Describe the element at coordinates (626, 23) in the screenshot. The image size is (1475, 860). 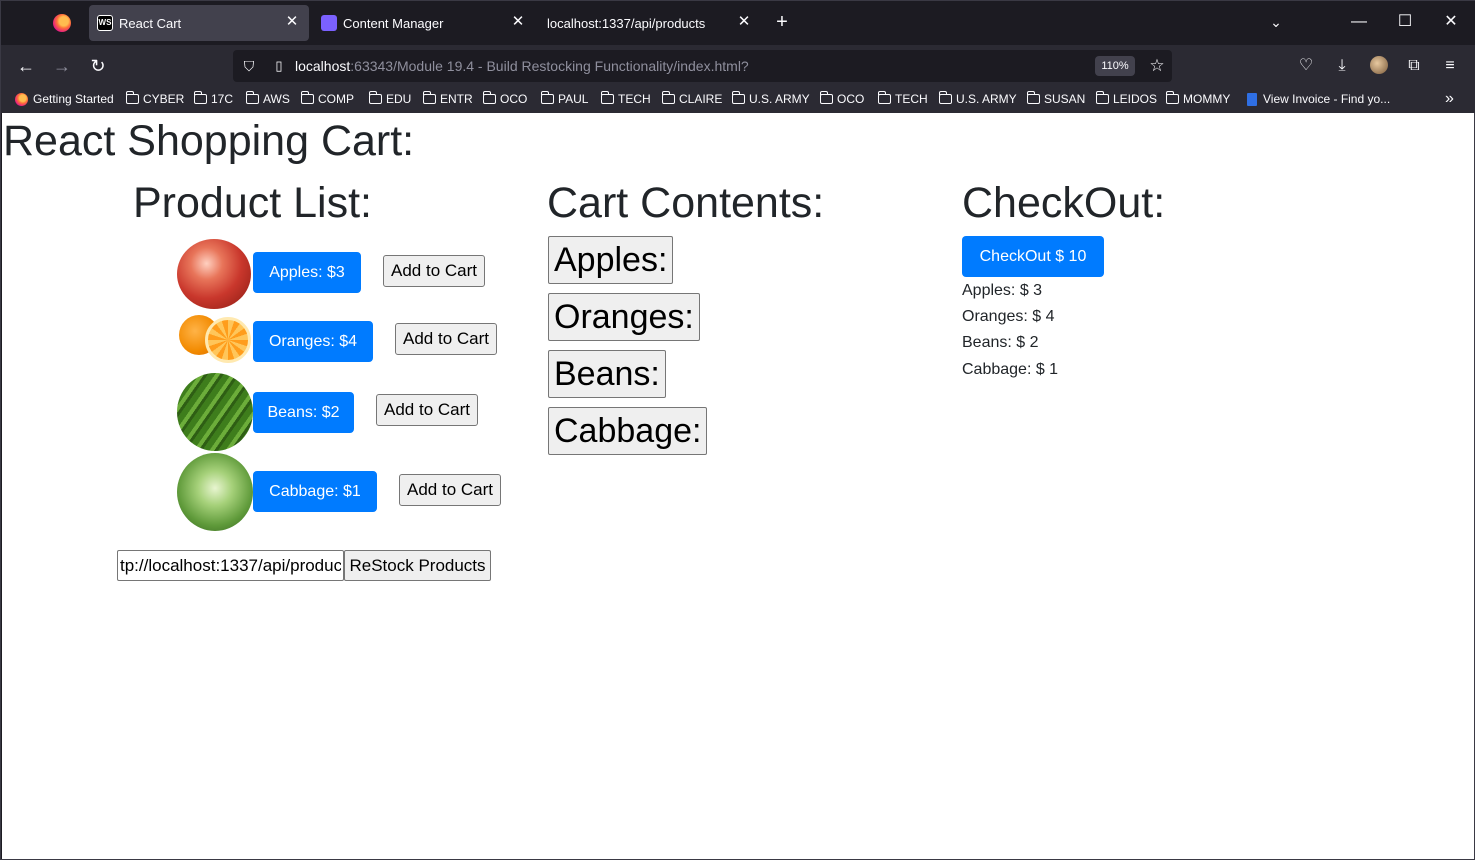
I see `tab-title: localhost:1337/api/products` at that location.